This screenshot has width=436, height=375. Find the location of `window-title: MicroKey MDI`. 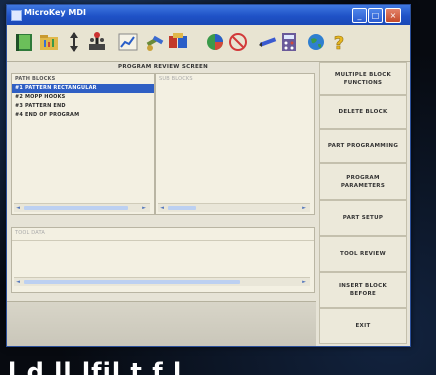

window-title: MicroKey MDI is located at coordinates (55, 12).